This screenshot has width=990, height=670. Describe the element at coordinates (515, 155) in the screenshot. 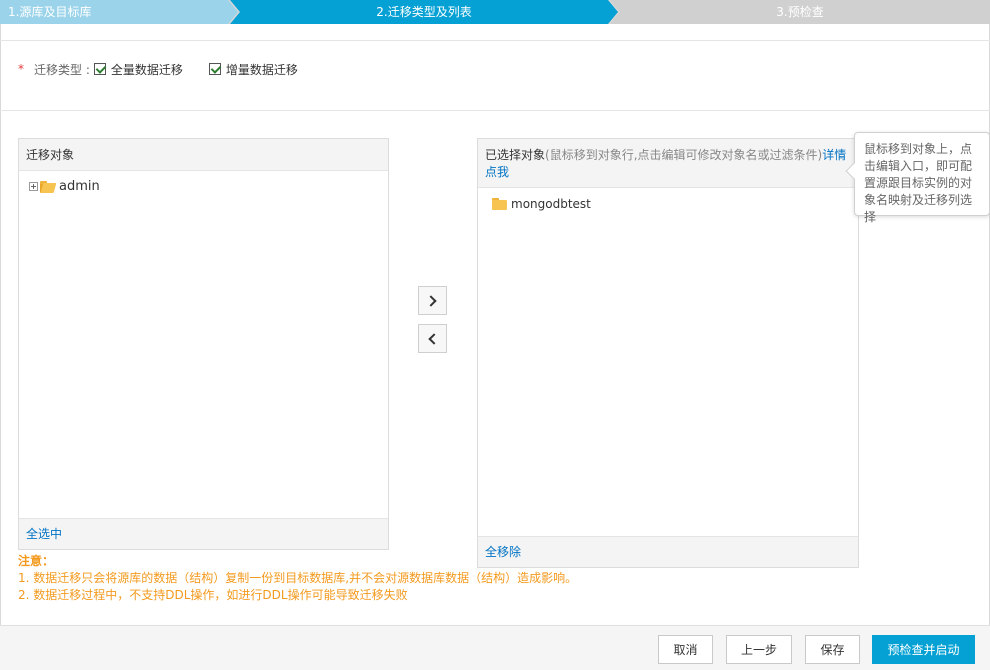

I see `selected-title: 已选择对象` at that location.